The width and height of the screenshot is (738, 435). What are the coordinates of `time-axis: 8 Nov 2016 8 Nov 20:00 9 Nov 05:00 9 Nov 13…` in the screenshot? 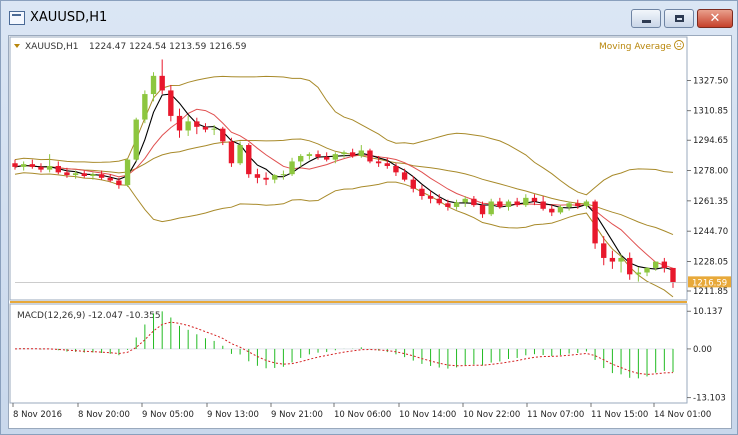 It's located at (361, 411).